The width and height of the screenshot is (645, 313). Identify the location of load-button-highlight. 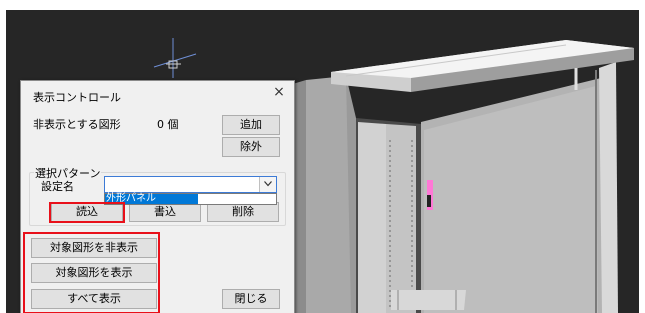
(87, 212).